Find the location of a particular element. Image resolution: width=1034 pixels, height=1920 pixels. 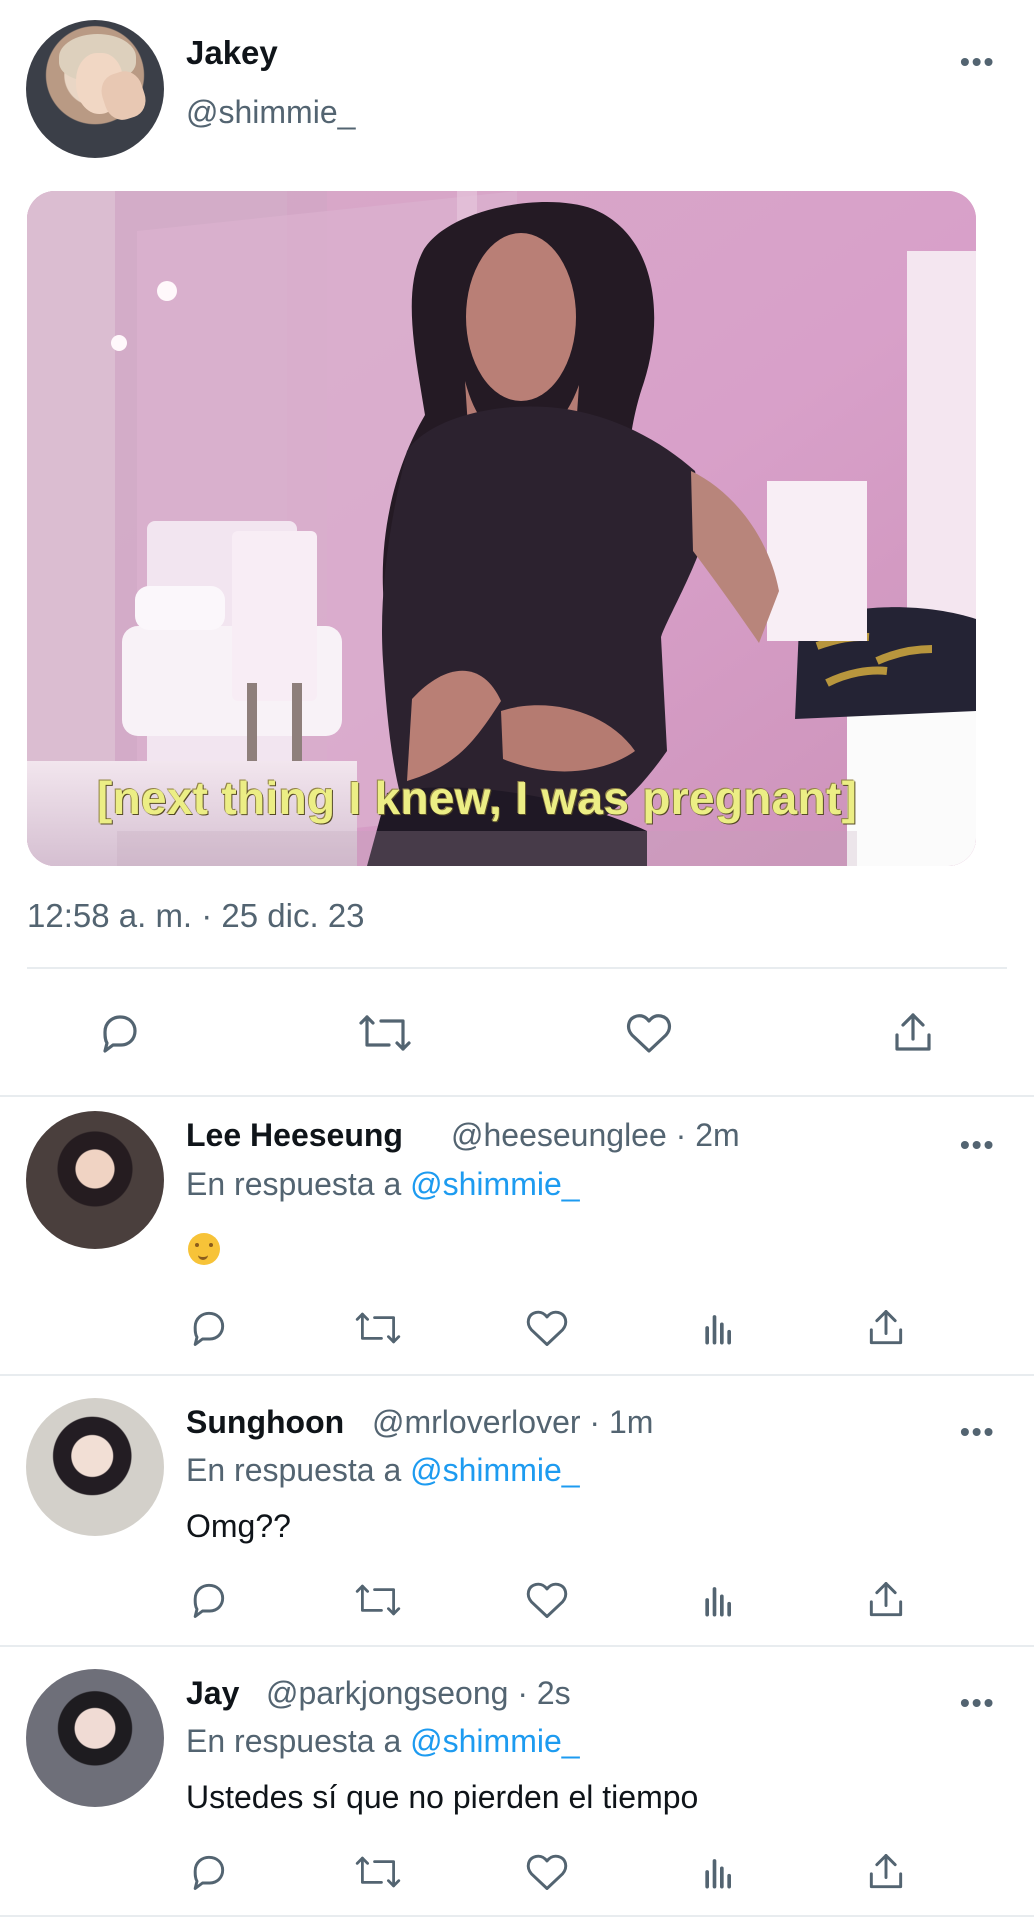

reply-author-name: Jay is located at coordinates (212, 1693).